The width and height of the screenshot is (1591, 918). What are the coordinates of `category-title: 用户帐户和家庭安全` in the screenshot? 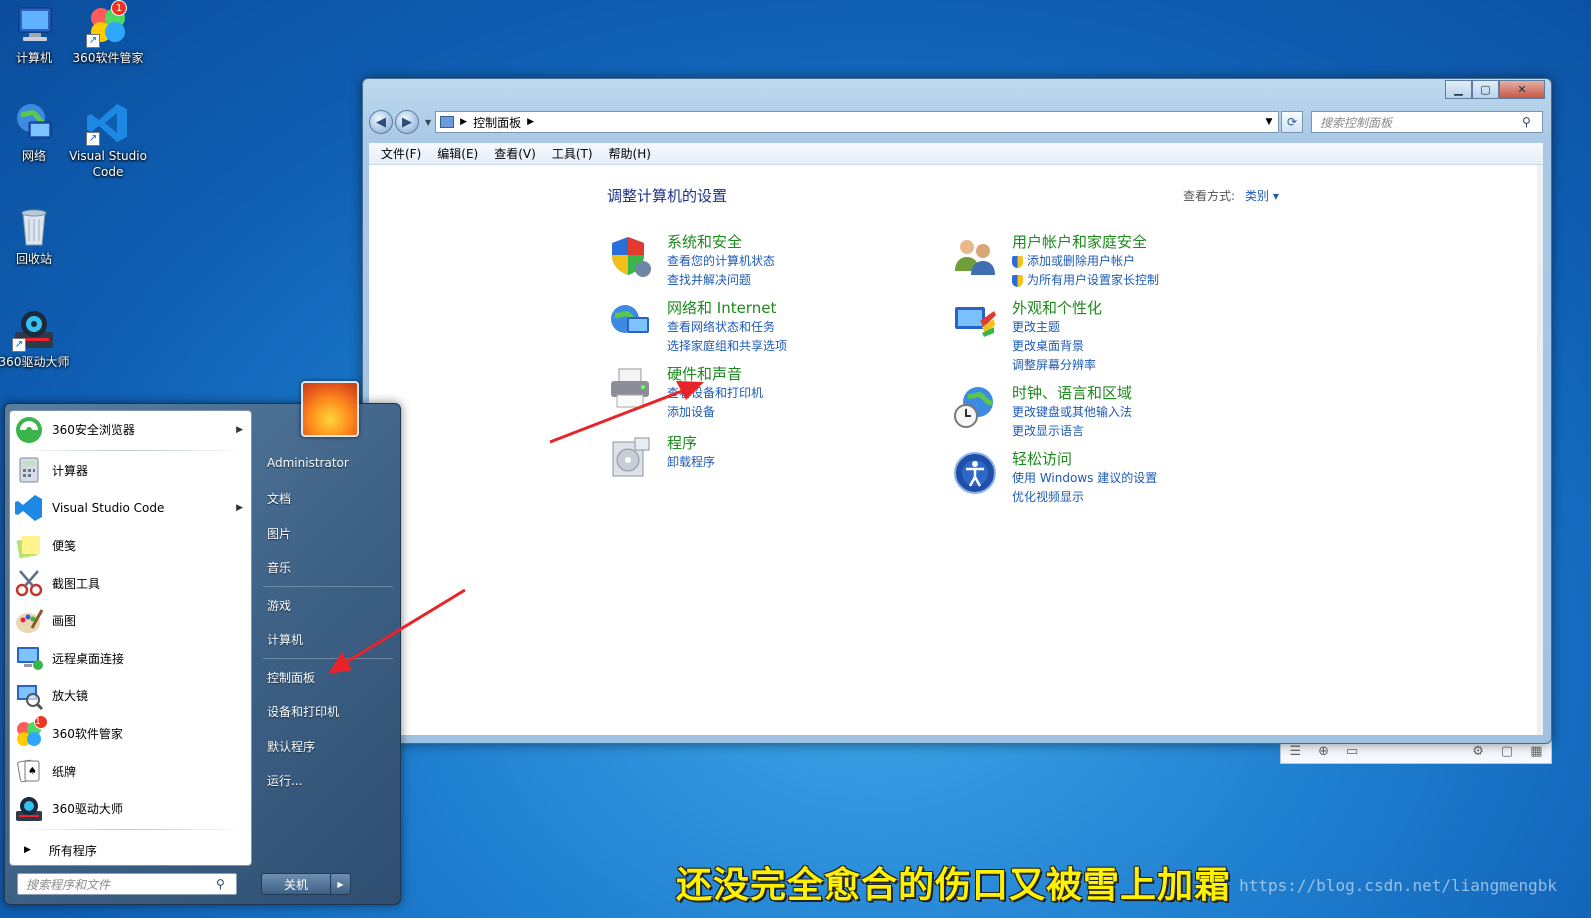 It's located at (1085, 242).